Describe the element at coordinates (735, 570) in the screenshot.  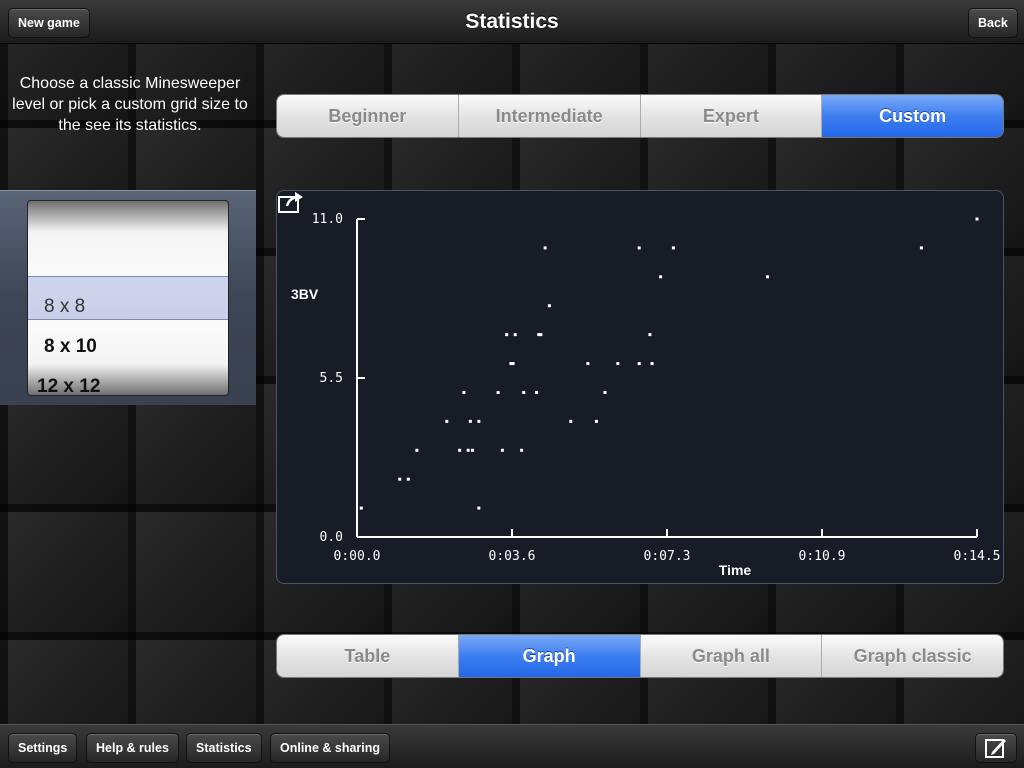
I see `x-axis-label: Time` at that location.